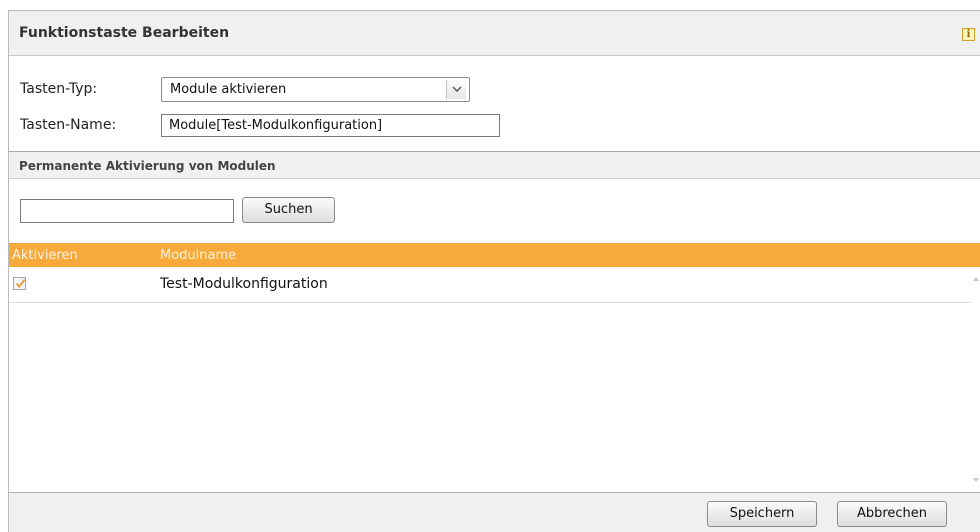 The image size is (980, 532). Describe the element at coordinates (59, 89) in the screenshot. I see `key-type-label: Tasten-Typ:` at that location.